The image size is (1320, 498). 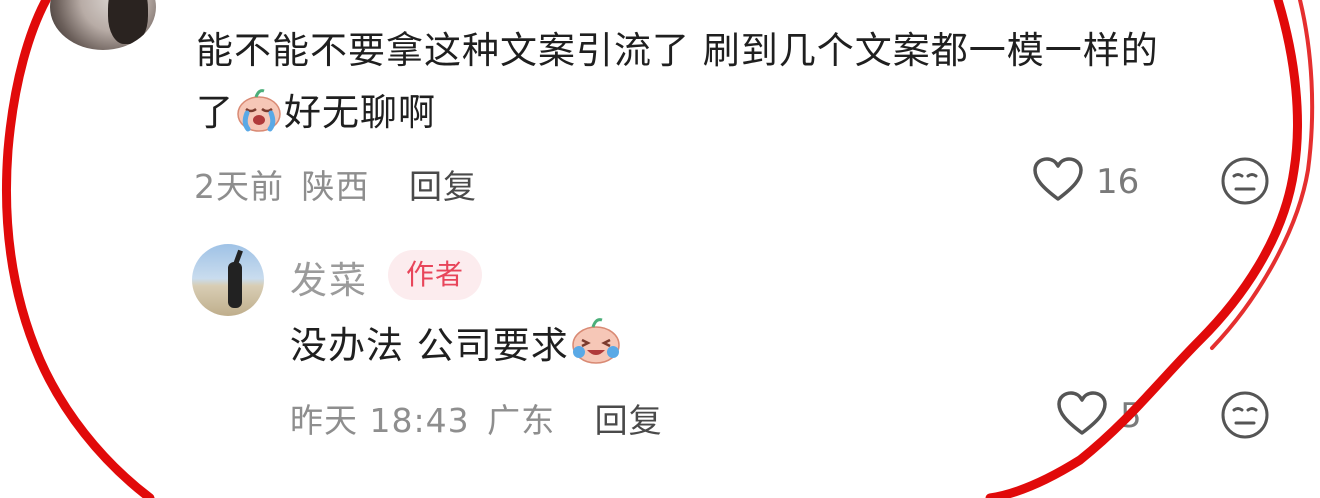 I want to click on reply-reply-button: 回复, so click(x=629, y=420).